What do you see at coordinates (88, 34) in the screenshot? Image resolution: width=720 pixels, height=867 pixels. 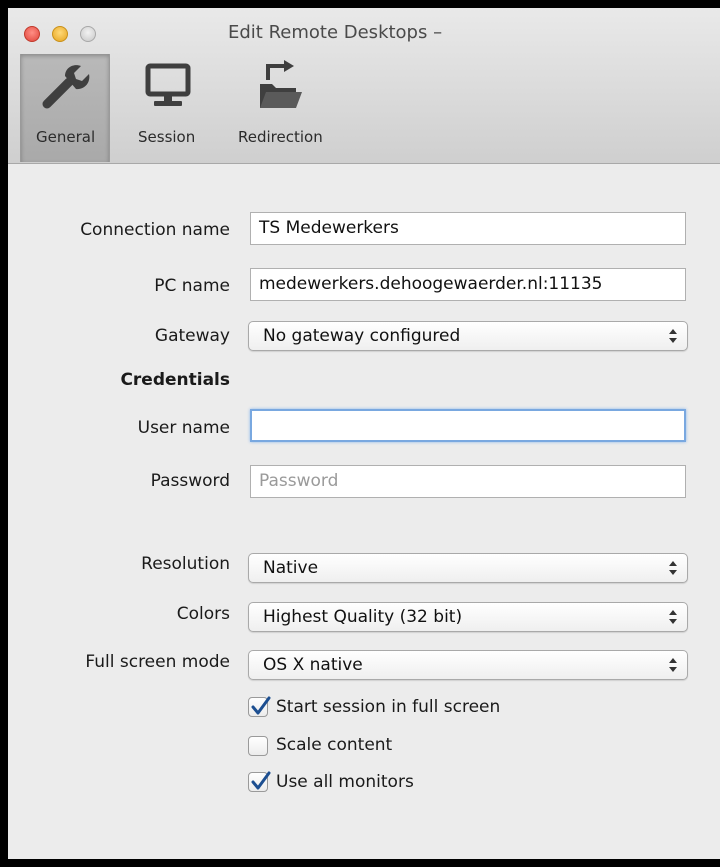 I see `zoom-window-button` at bounding box center [88, 34].